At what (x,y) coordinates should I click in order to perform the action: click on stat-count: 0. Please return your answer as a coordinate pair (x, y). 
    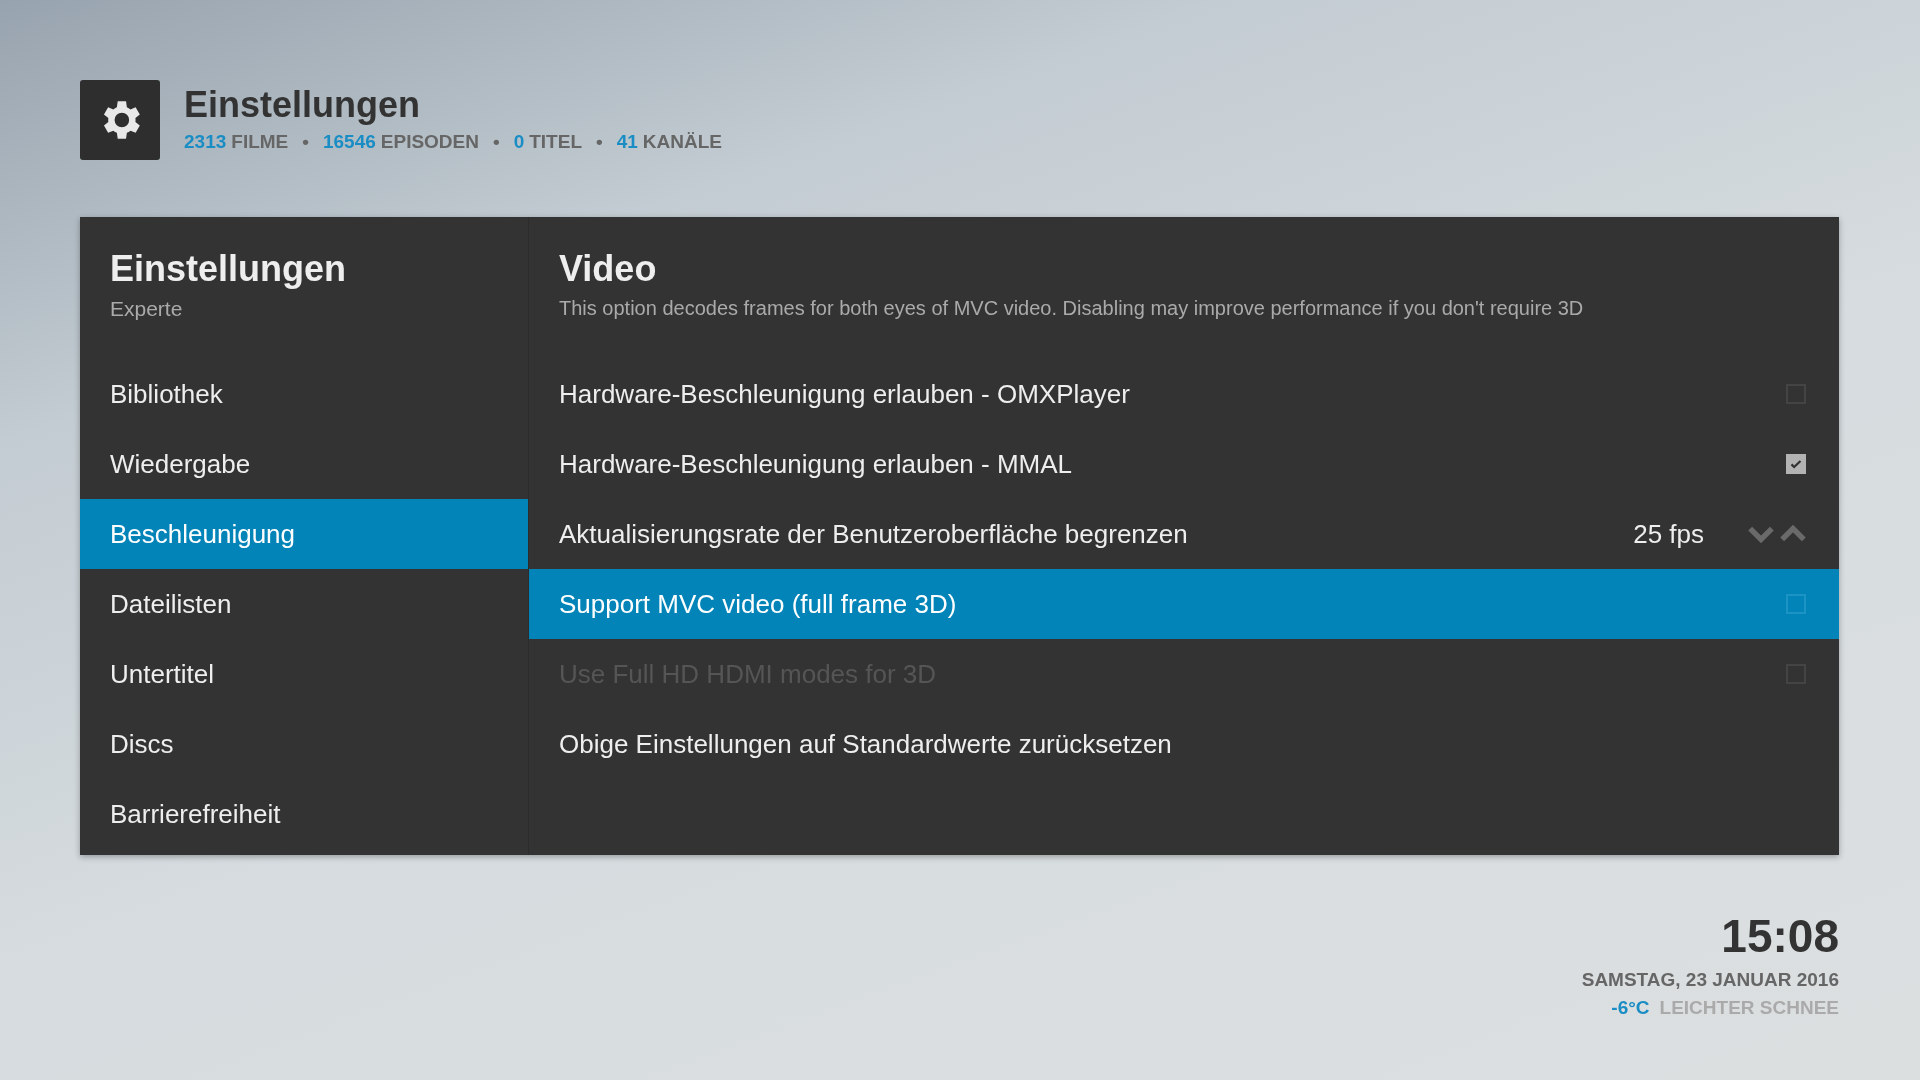
    Looking at the image, I should click on (519, 142).